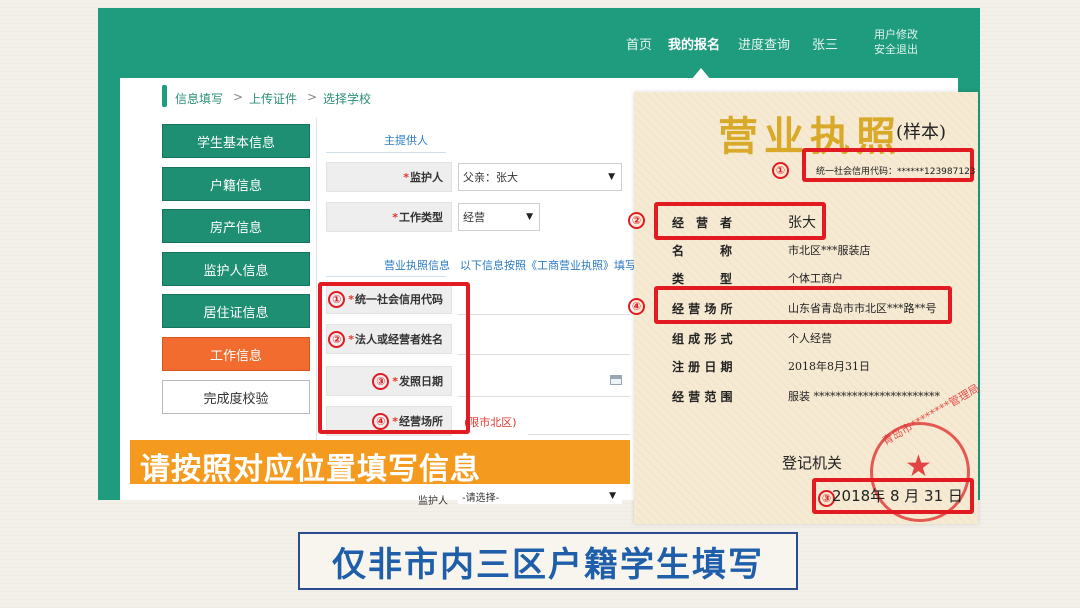 The image size is (1080, 608). What do you see at coordinates (417, 265) in the screenshot?
I see `license-info-heading: 营业执照信息` at bounding box center [417, 265].